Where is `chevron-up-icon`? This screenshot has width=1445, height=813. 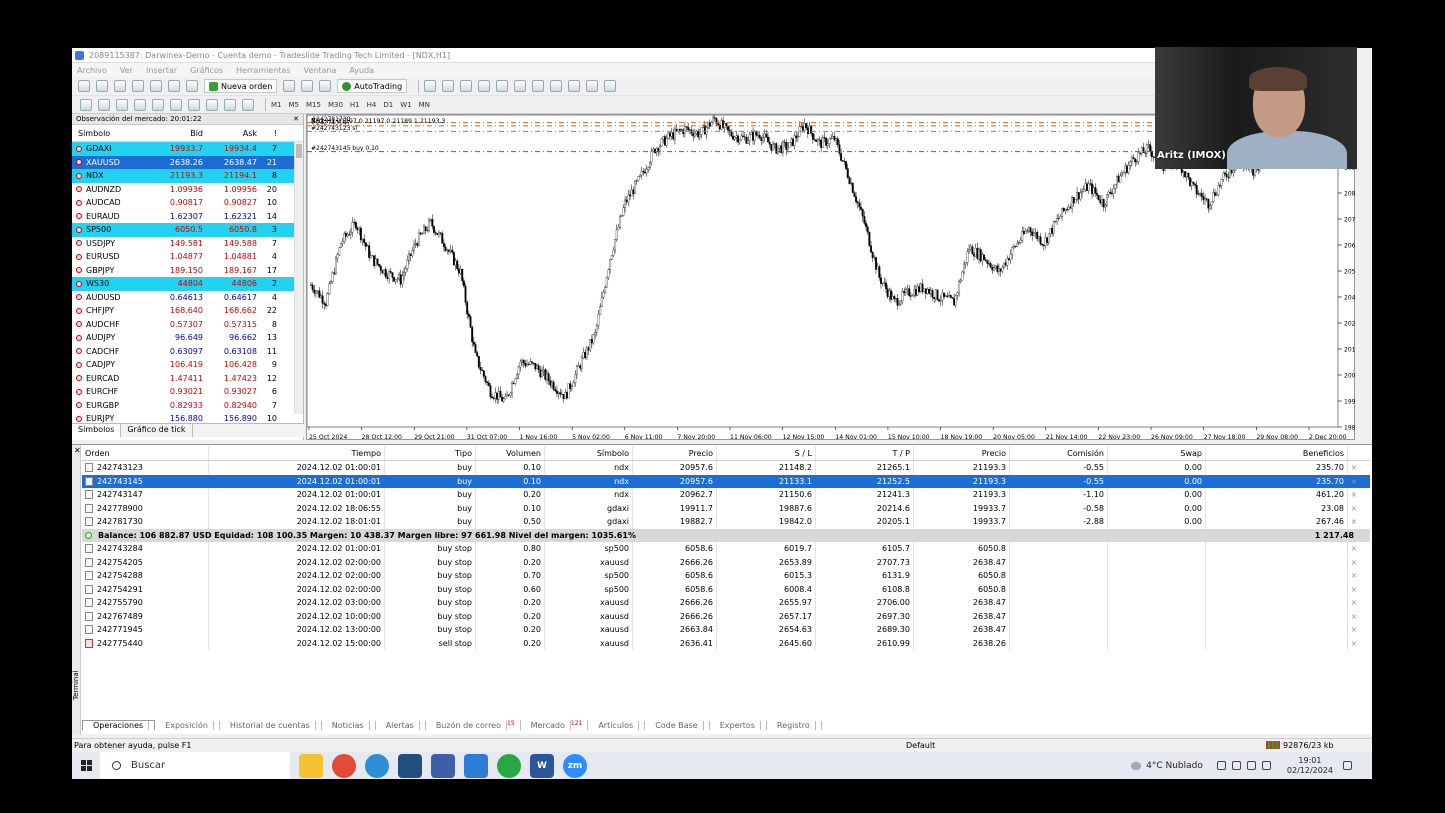 chevron-up-icon is located at coordinates (1221, 765).